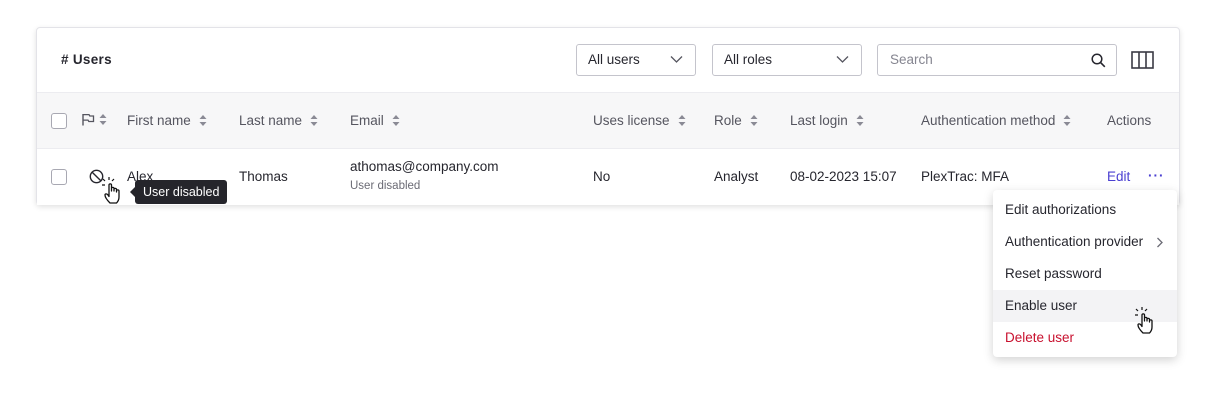 This screenshot has height=403, width=1216. I want to click on auth-method-cell: PlexTrac: MFA, so click(965, 176).